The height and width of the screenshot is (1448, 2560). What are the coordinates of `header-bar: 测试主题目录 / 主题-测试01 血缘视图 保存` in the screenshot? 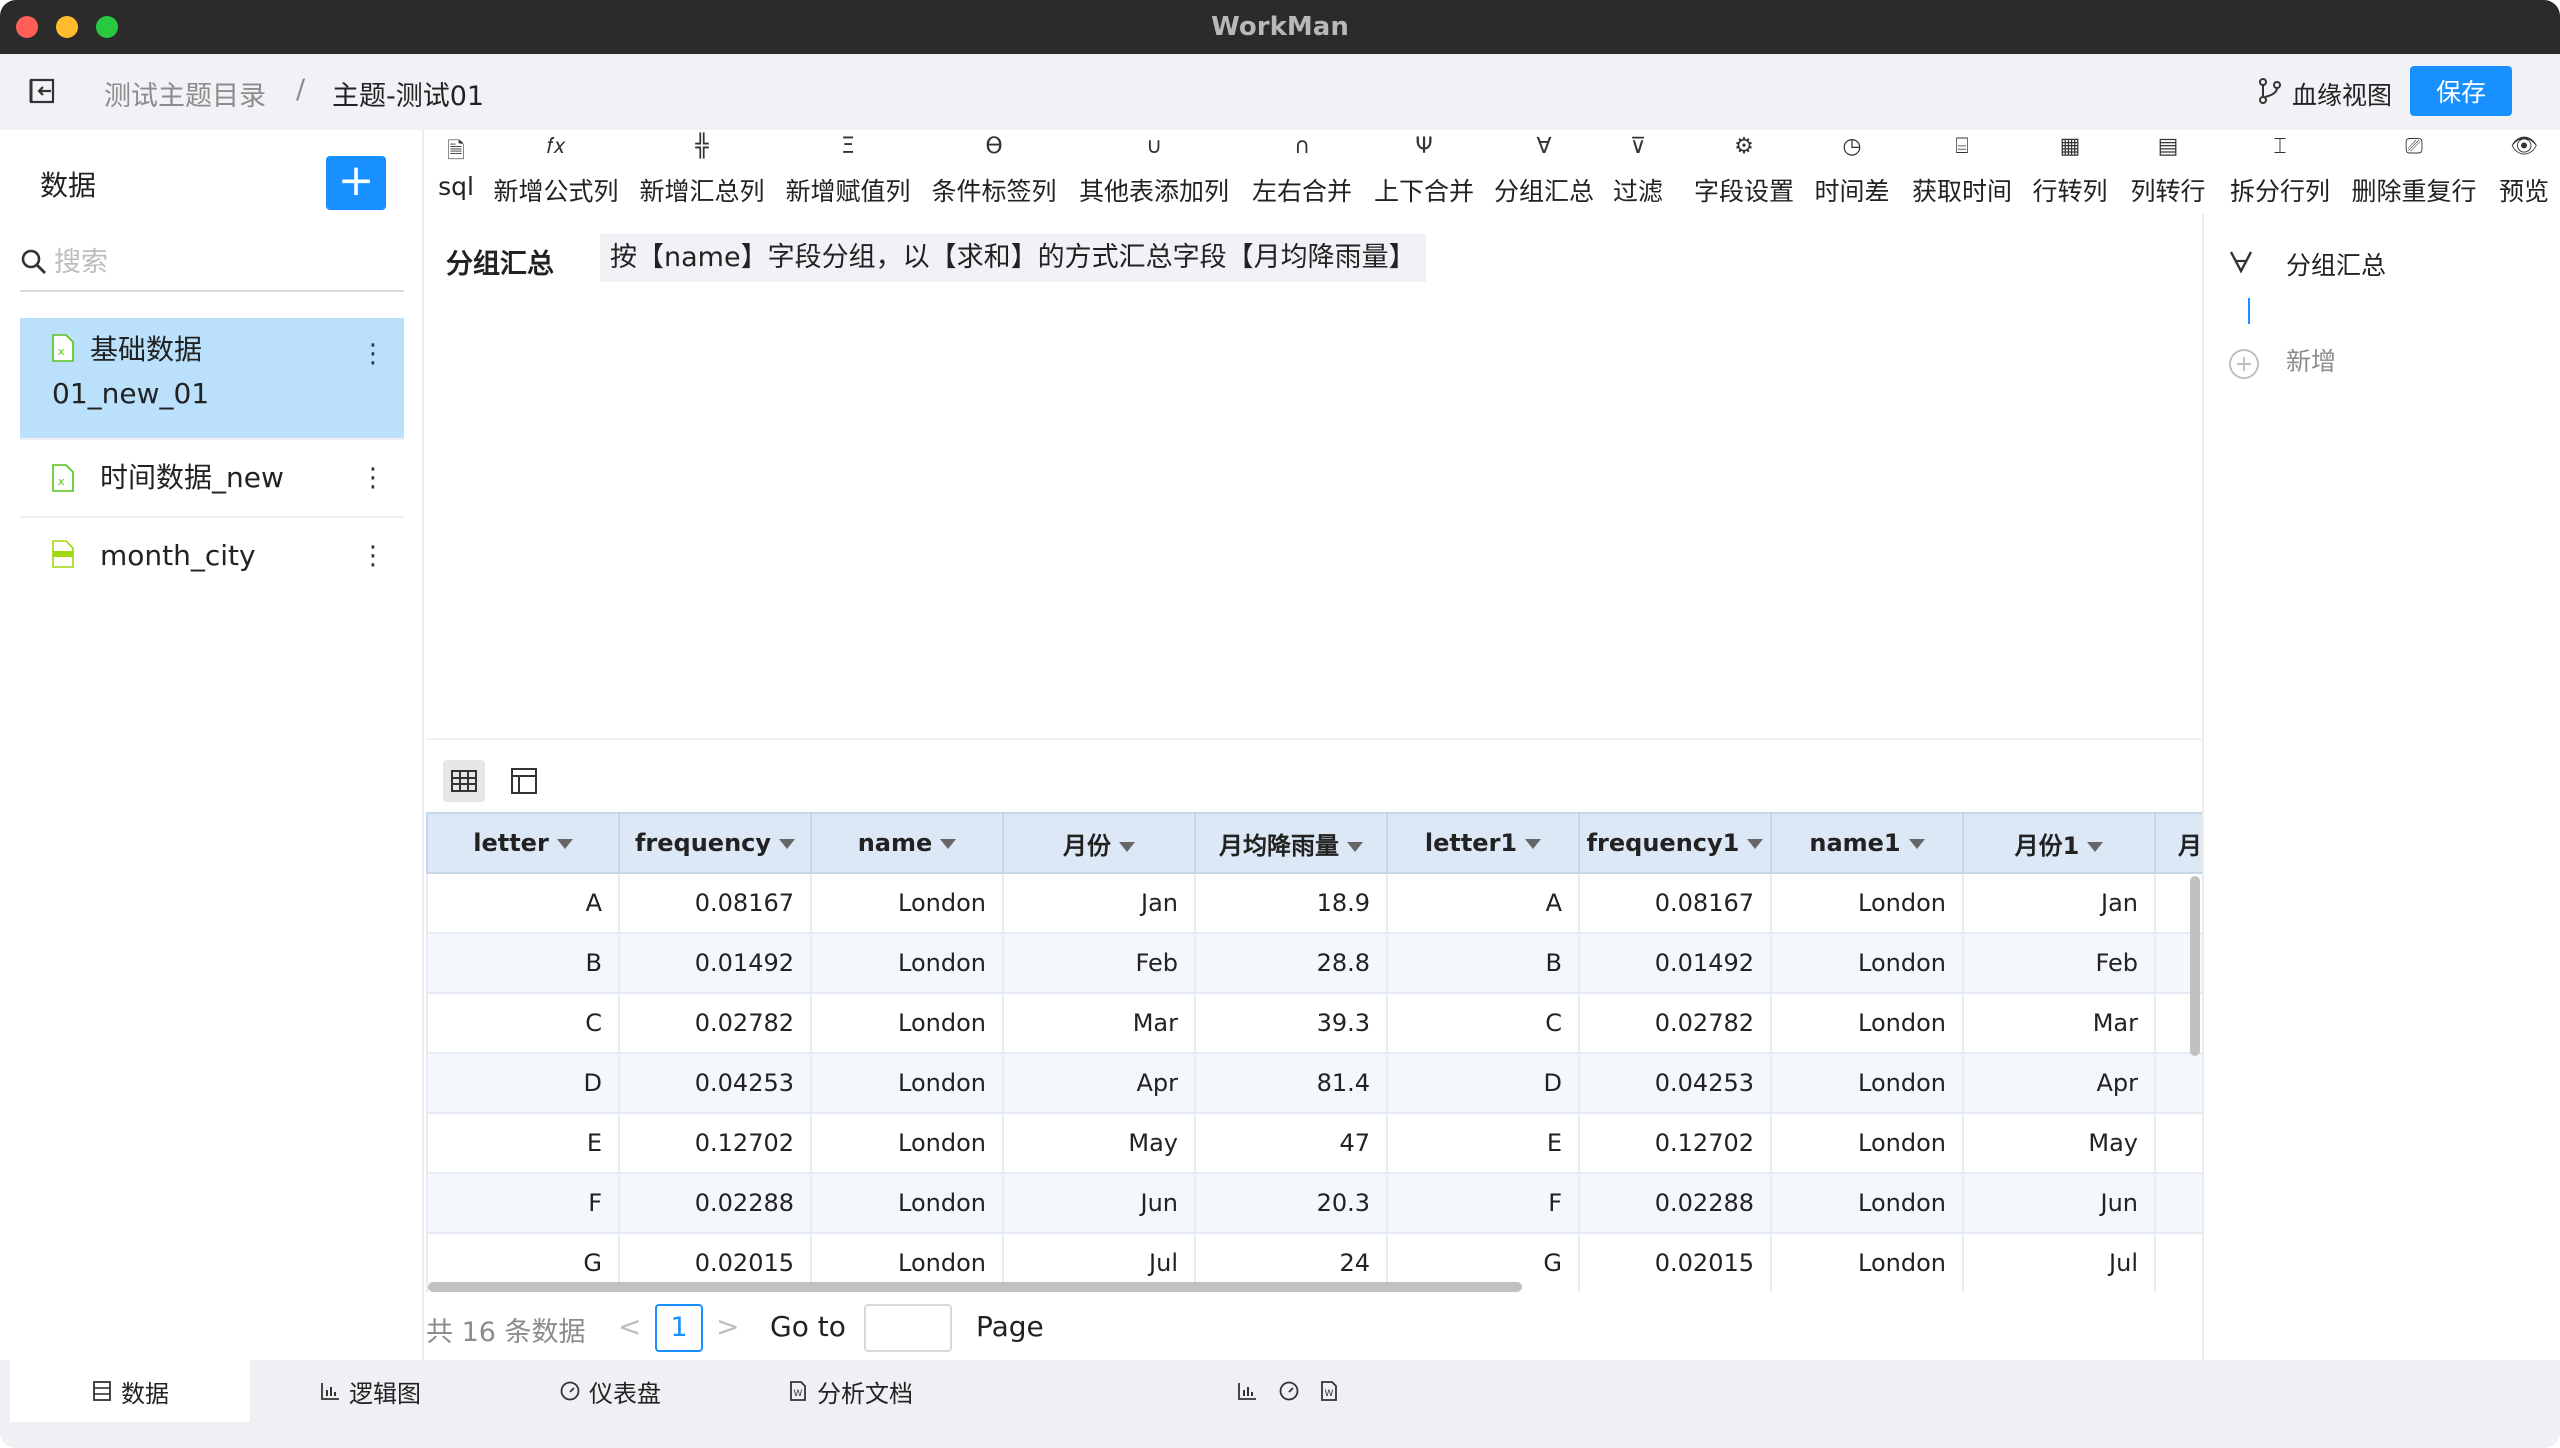 It's located at (1280, 92).